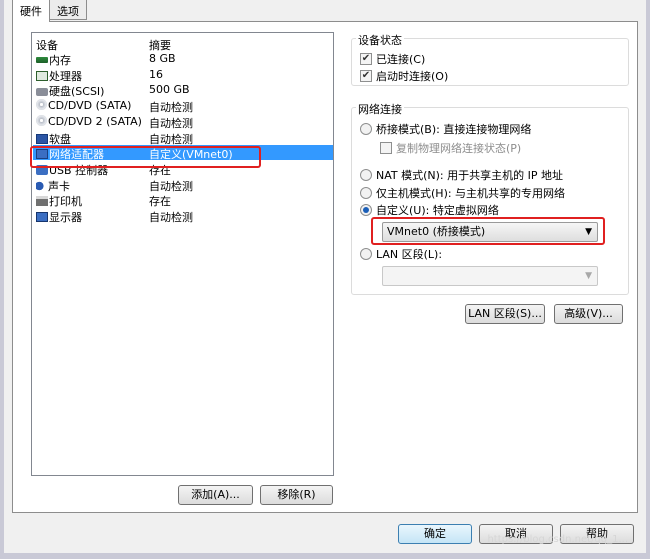 The image size is (650, 559). What do you see at coordinates (366, 210) in the screenshot?
I see `radio-selected-icon` at bounding box center [366, 210].